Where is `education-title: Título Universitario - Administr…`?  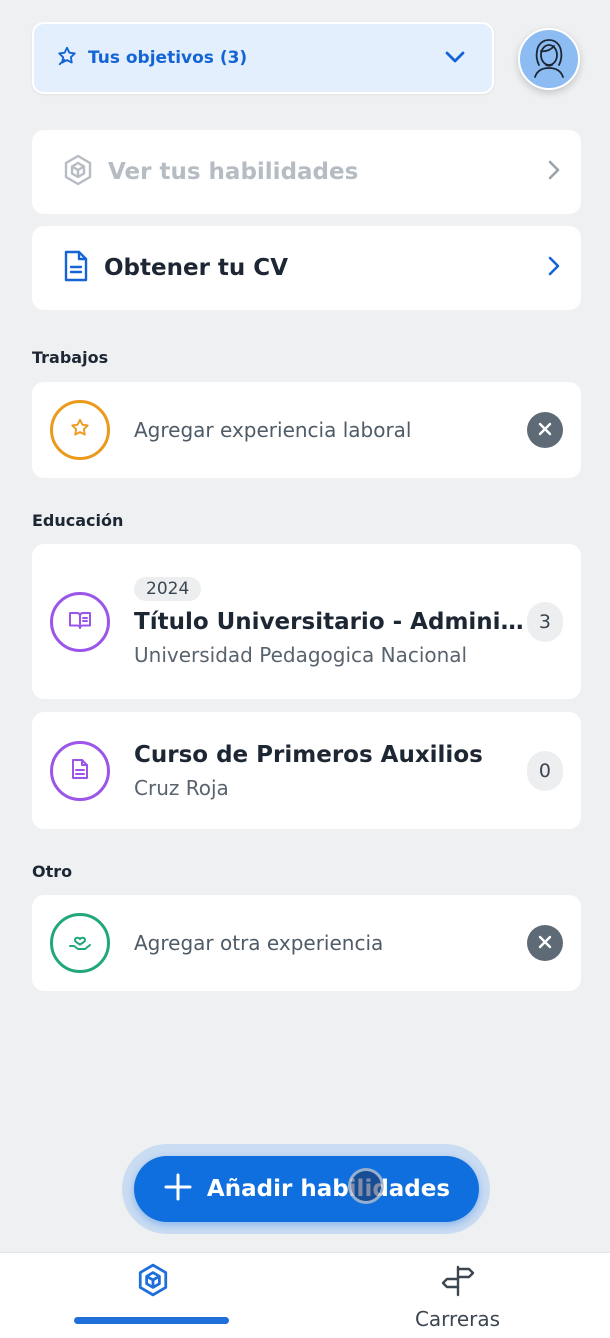
education-title: Título Universitario - Administr… is located at coordinates (330, 621).